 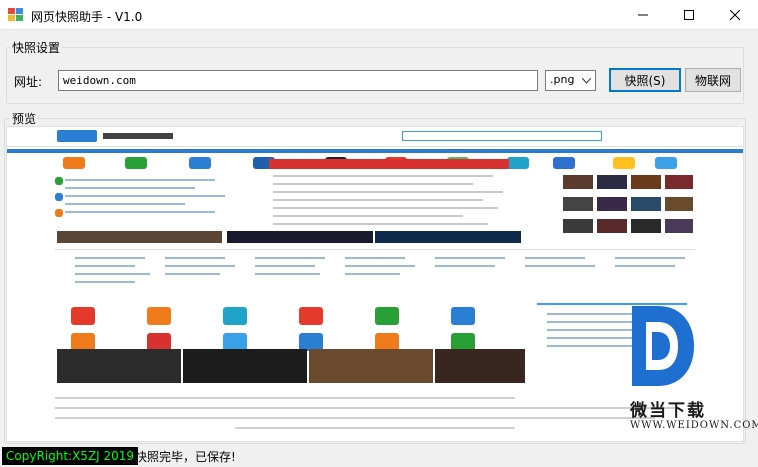 What do you see at coordinates (70, 456) in the screenshot?
I see `copyright-label: CopyRight:X5ZJ 2019` at bounding box center [70, 456].